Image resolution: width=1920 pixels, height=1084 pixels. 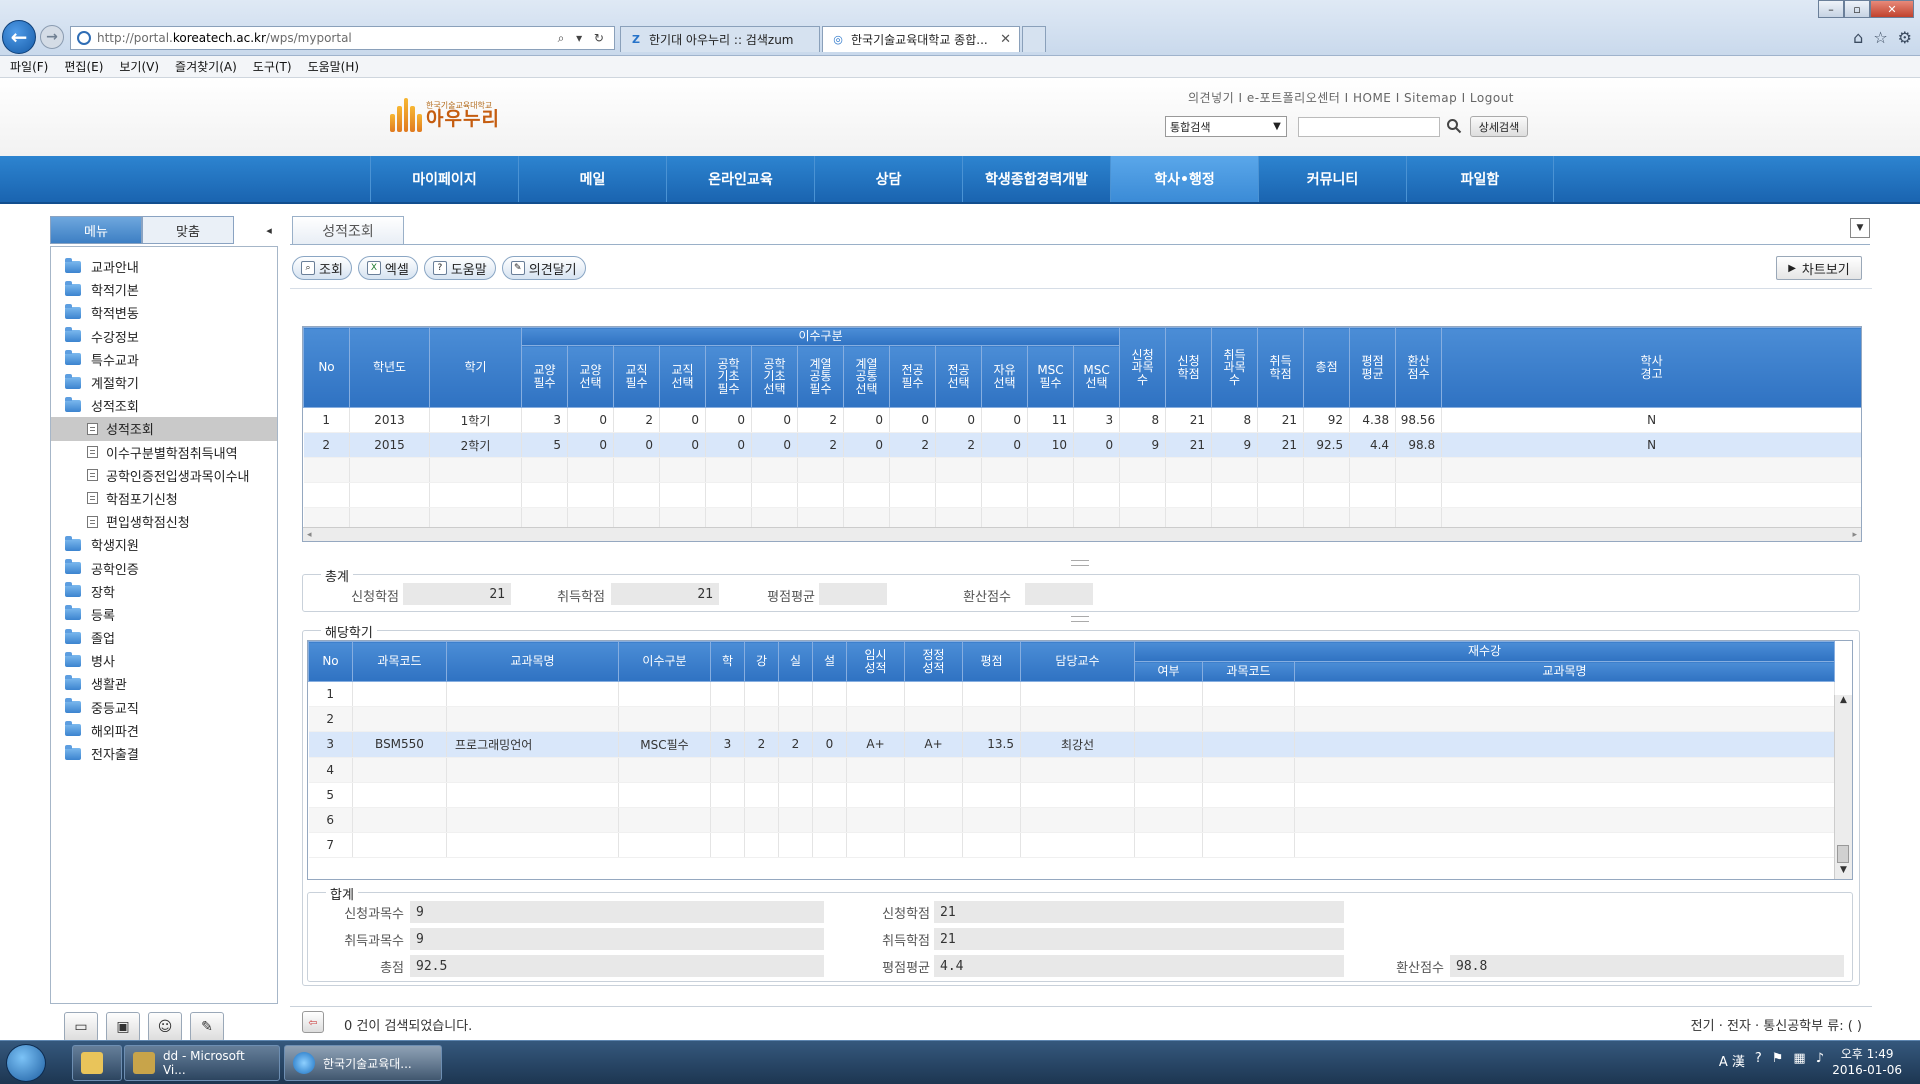 What do you see at coordinates (164, 637) in the screenshot?
I see `sidebar-item-16: 졸업` at bounding box center [164, 637].